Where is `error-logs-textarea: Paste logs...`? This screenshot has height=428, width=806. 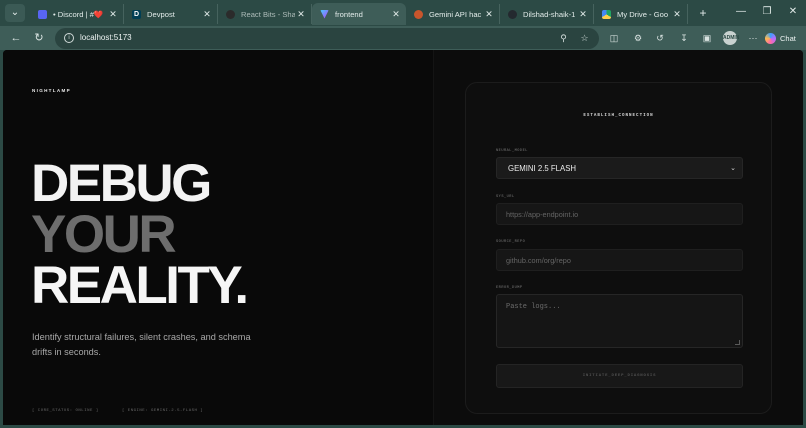
error-logs-textarea: Paste logs... is located at coordinates (619, 321).